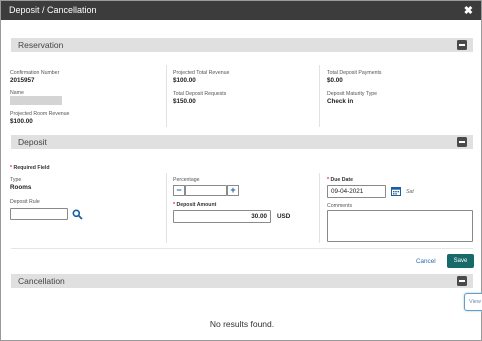 Image resolution: width=482 pixels, height=341 pixels. What do you see at coordinates (242, 281) in the screenshot?
I see `cancellation-section-header: Cancellation` at bounding box center [242, 281].